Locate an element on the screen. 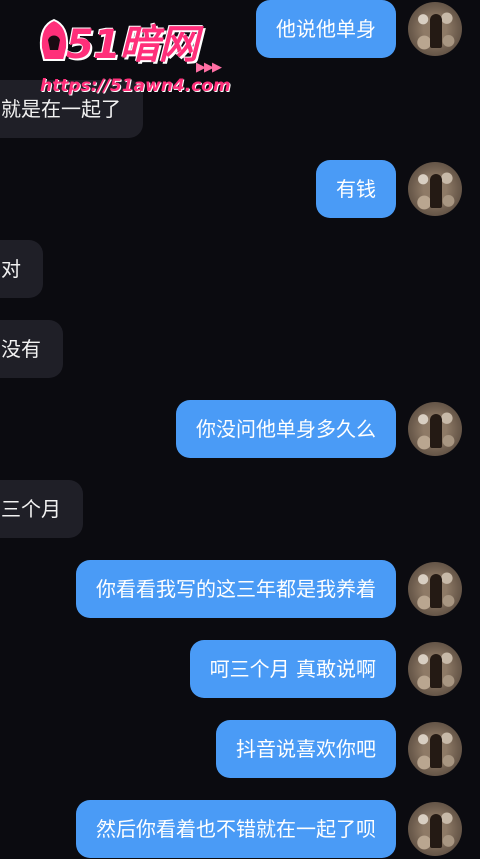 The width and height of the screenshot is (480, 859). message-bubble-sent: 有钱 is located at coordinates (356, 189).